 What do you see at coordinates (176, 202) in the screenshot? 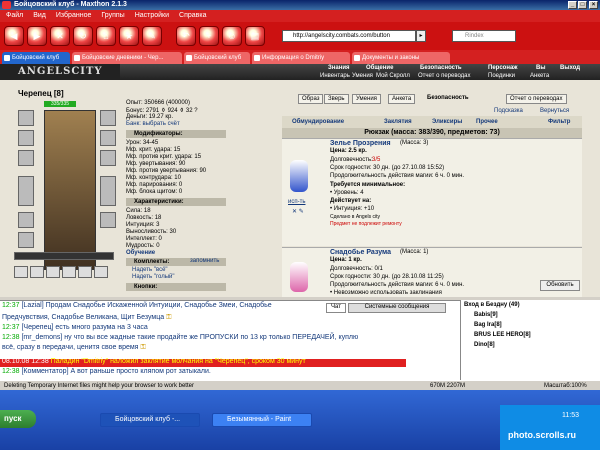
I see `characteristics-header: Характеристики:` at bounding box center [176, 202].